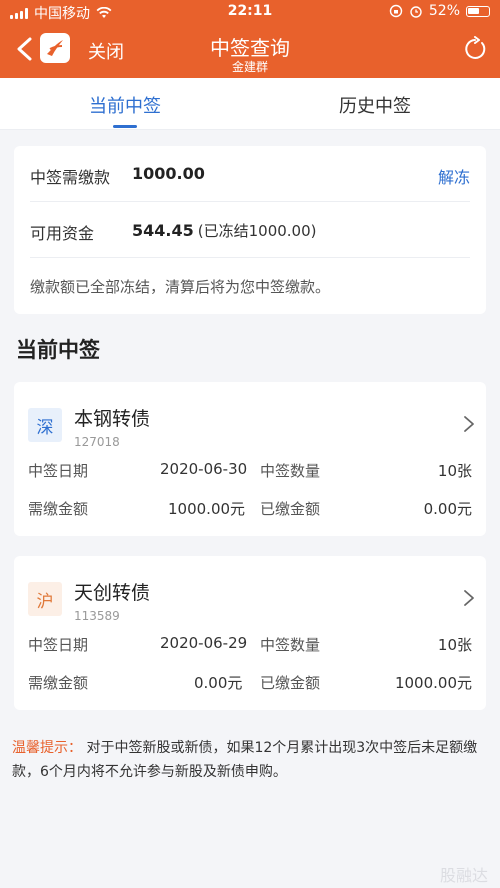 This screenshot has height=888, width=500. I want to click on due-amount-value: 0.00元, so click(218, 683).